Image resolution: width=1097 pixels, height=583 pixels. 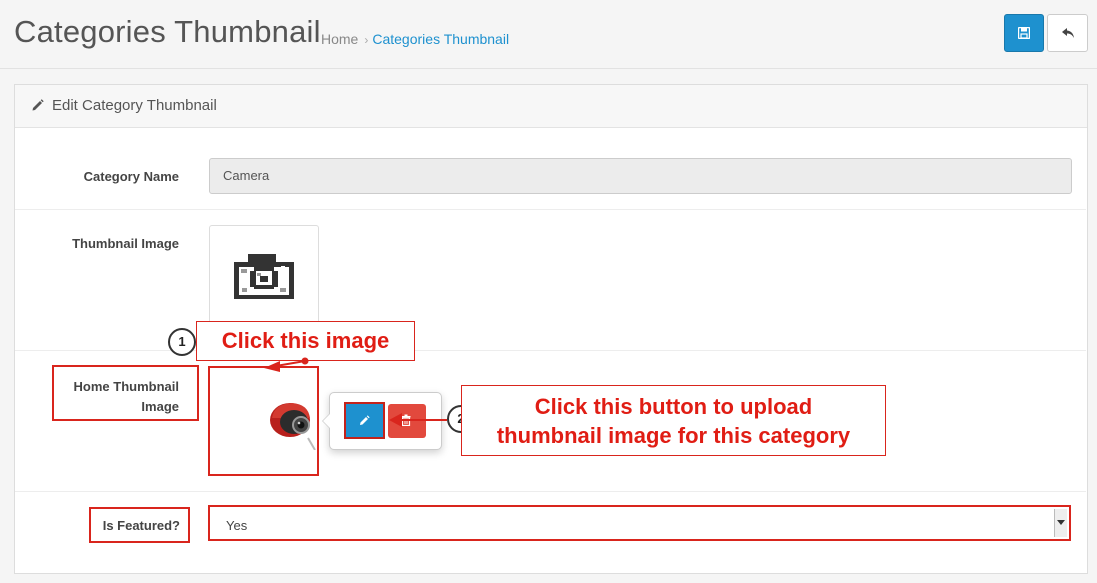 What do you see at coordinates (286, 364) in the screenshot?
I see `step-1-arrow` at bounding box center [286, 364].